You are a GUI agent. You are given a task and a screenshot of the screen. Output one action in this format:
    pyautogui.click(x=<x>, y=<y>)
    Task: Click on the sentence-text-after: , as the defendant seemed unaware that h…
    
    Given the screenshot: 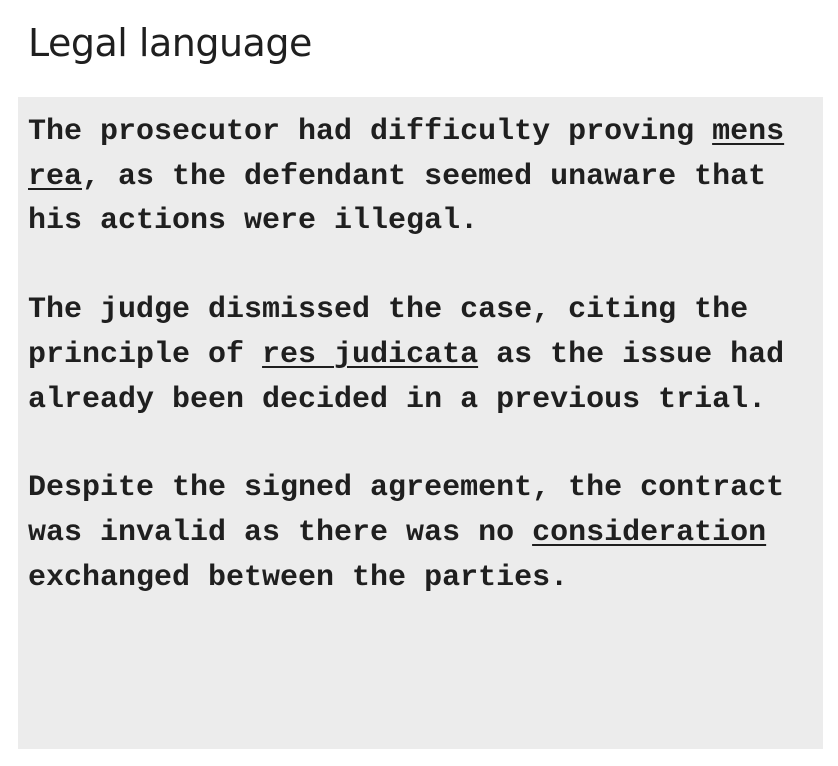 What is the action you would take?
    pyautogui.click(x=397, y=199)
    